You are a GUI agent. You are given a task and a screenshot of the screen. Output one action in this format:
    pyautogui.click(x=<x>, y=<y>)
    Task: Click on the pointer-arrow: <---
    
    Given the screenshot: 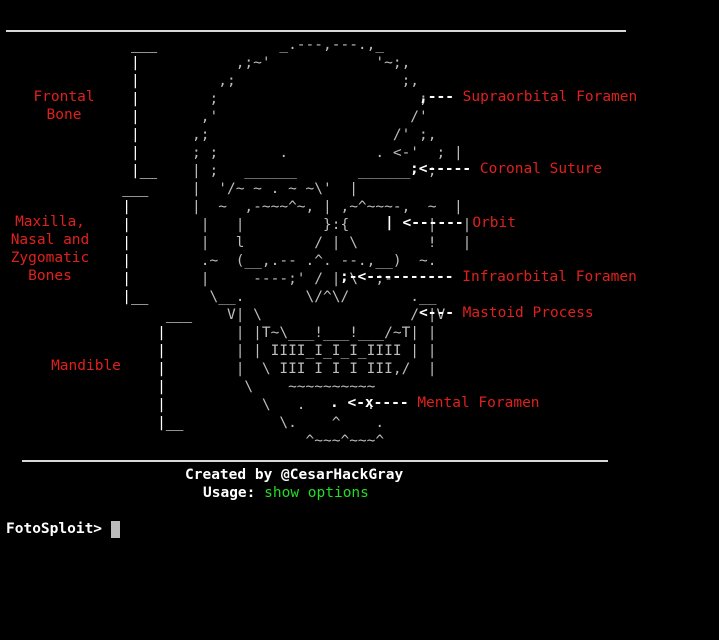 What is the action you would take?
    pyautogui.click(x=436, y=313)
    